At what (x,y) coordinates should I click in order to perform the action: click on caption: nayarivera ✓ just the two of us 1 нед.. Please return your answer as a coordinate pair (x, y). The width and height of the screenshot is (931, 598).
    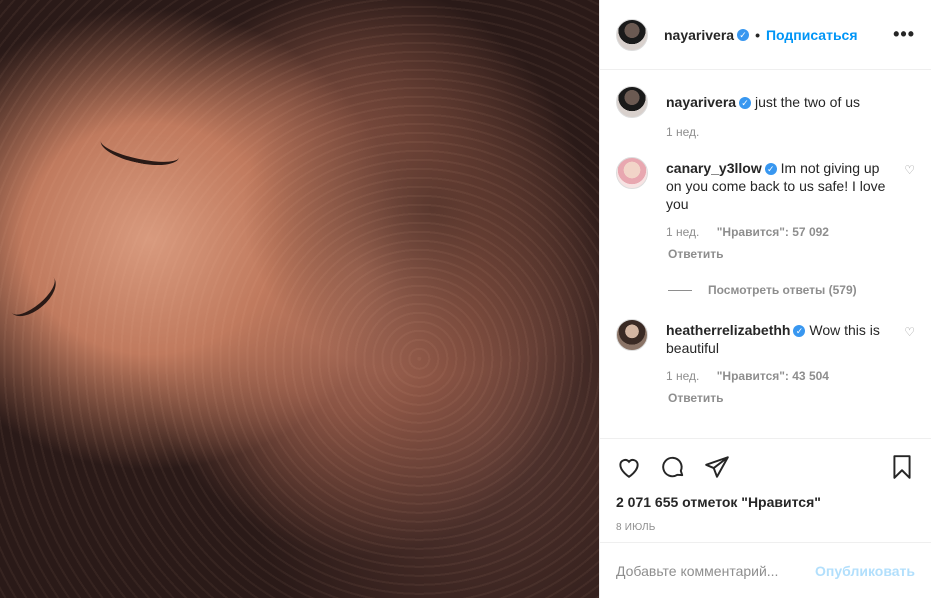
    Looking at the image, I should click on (765, 112).